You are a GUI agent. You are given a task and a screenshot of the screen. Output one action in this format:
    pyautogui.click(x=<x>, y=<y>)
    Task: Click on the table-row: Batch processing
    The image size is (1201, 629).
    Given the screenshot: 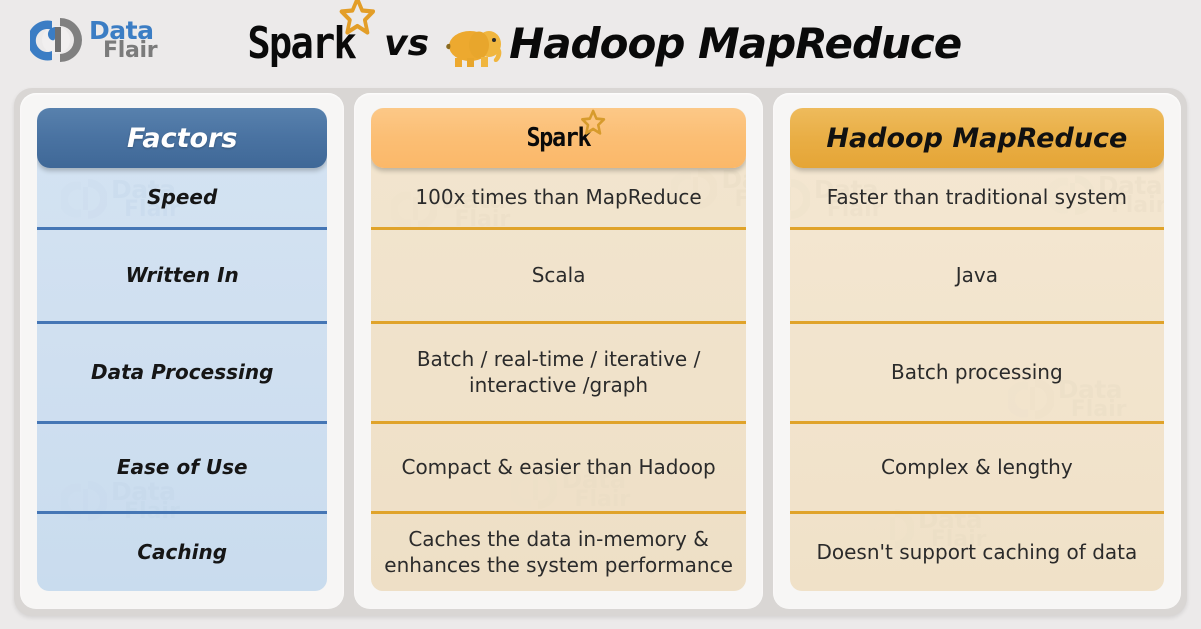 What is the action you would take?
    pyautogui.click(x=976, y=371)
    